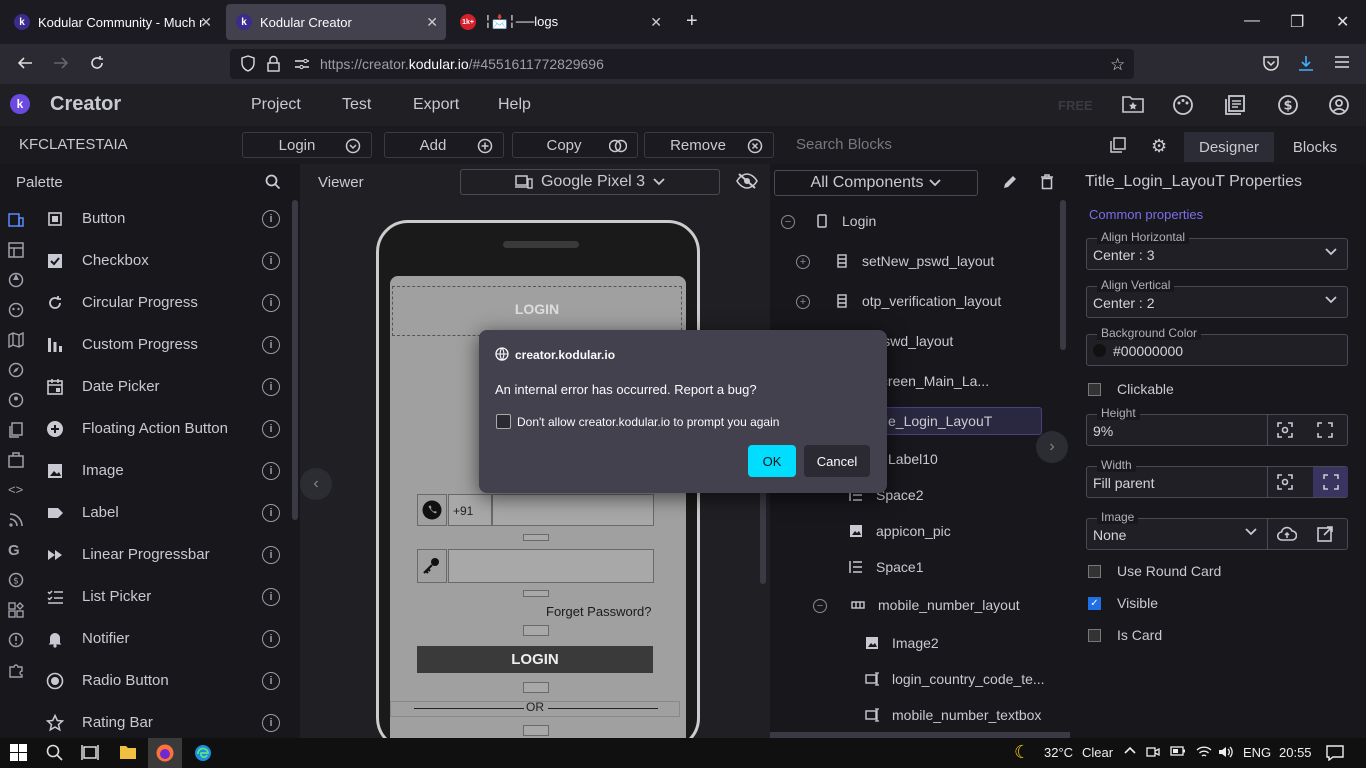 The width and height of the screenshot is (1366, 768). I want to click on mobile-number-textbox, so click(573, 510).